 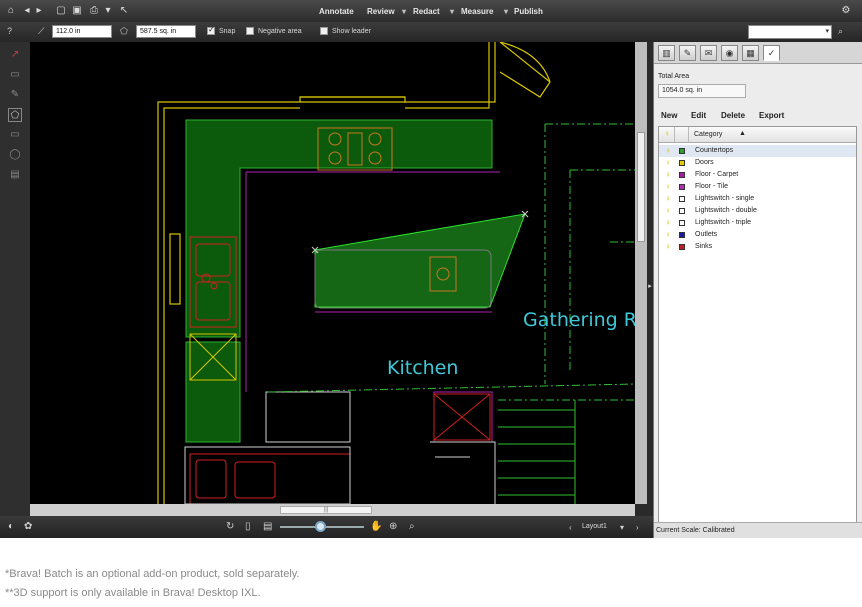 I want to click on negative-area-checkbox, so click(x=250, y=31).